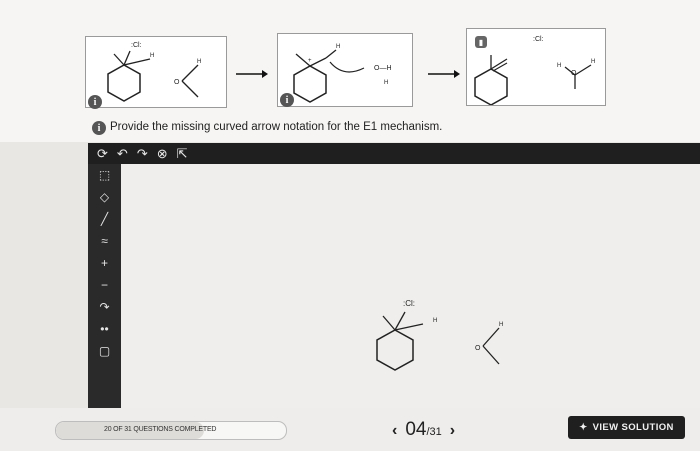 This screenshot has height=451, width=700. I want to click on curved-arrow-tool: ↷, so click(104, 307).